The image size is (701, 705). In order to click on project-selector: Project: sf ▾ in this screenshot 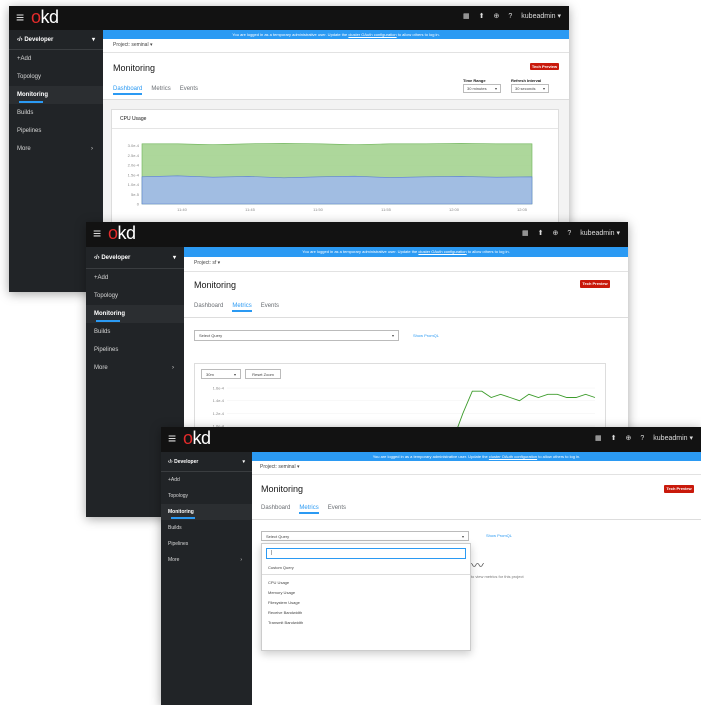, I will do `click(406, 264)`.